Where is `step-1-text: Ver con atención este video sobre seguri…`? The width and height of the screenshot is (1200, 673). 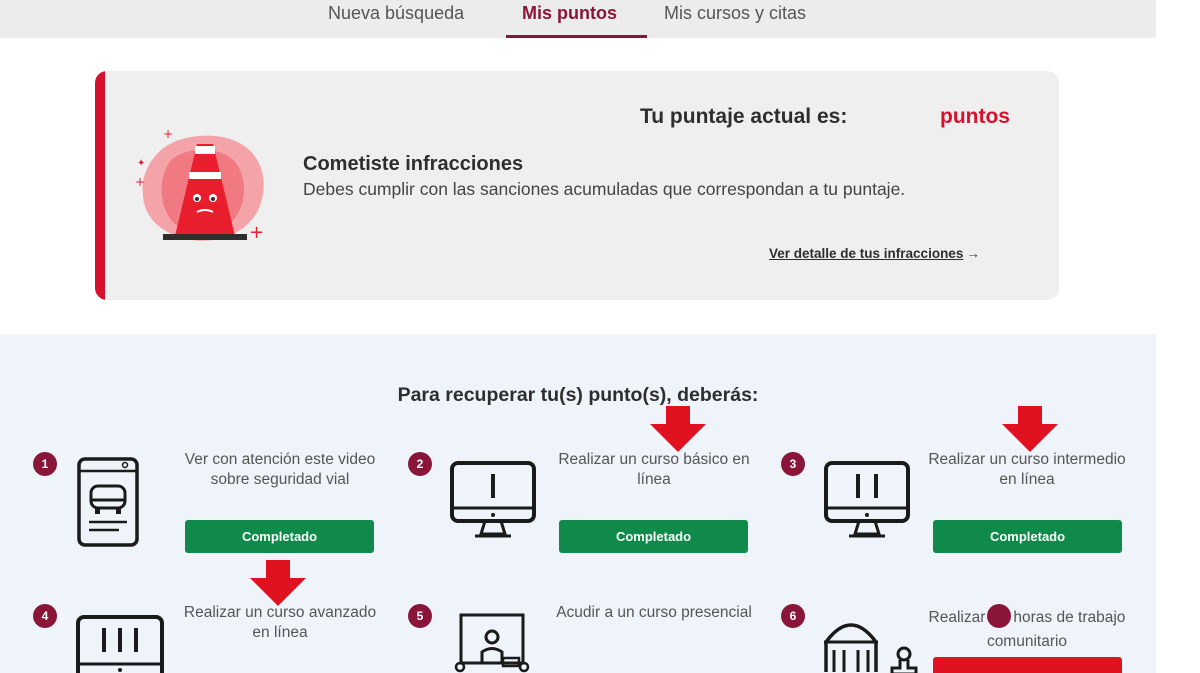
step-1-text: Ver con atención este video sobre seguri… is located at coordinates (280, 469).